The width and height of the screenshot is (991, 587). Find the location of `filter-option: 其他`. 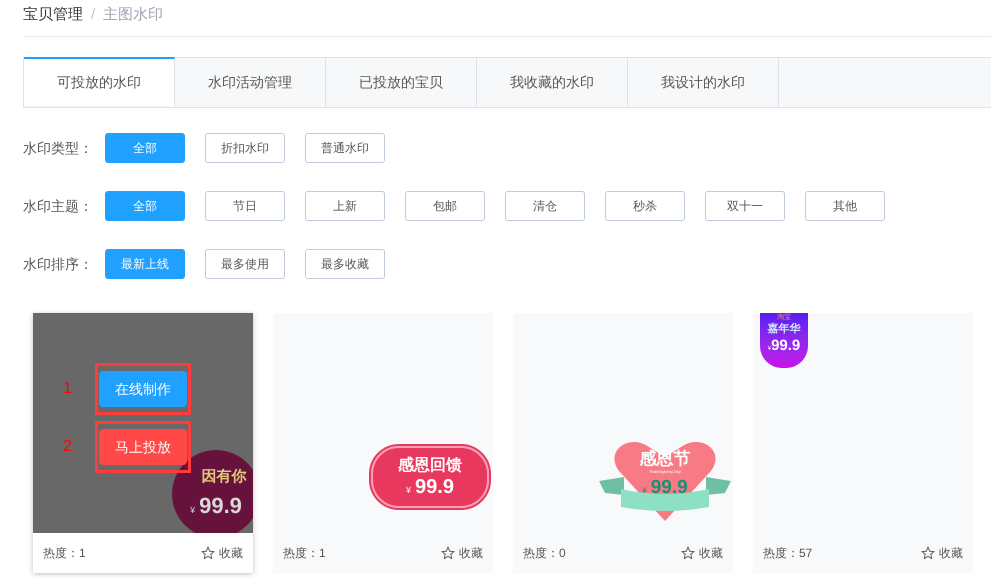

filter-option: 其他 is located at coordinates (845, 206).